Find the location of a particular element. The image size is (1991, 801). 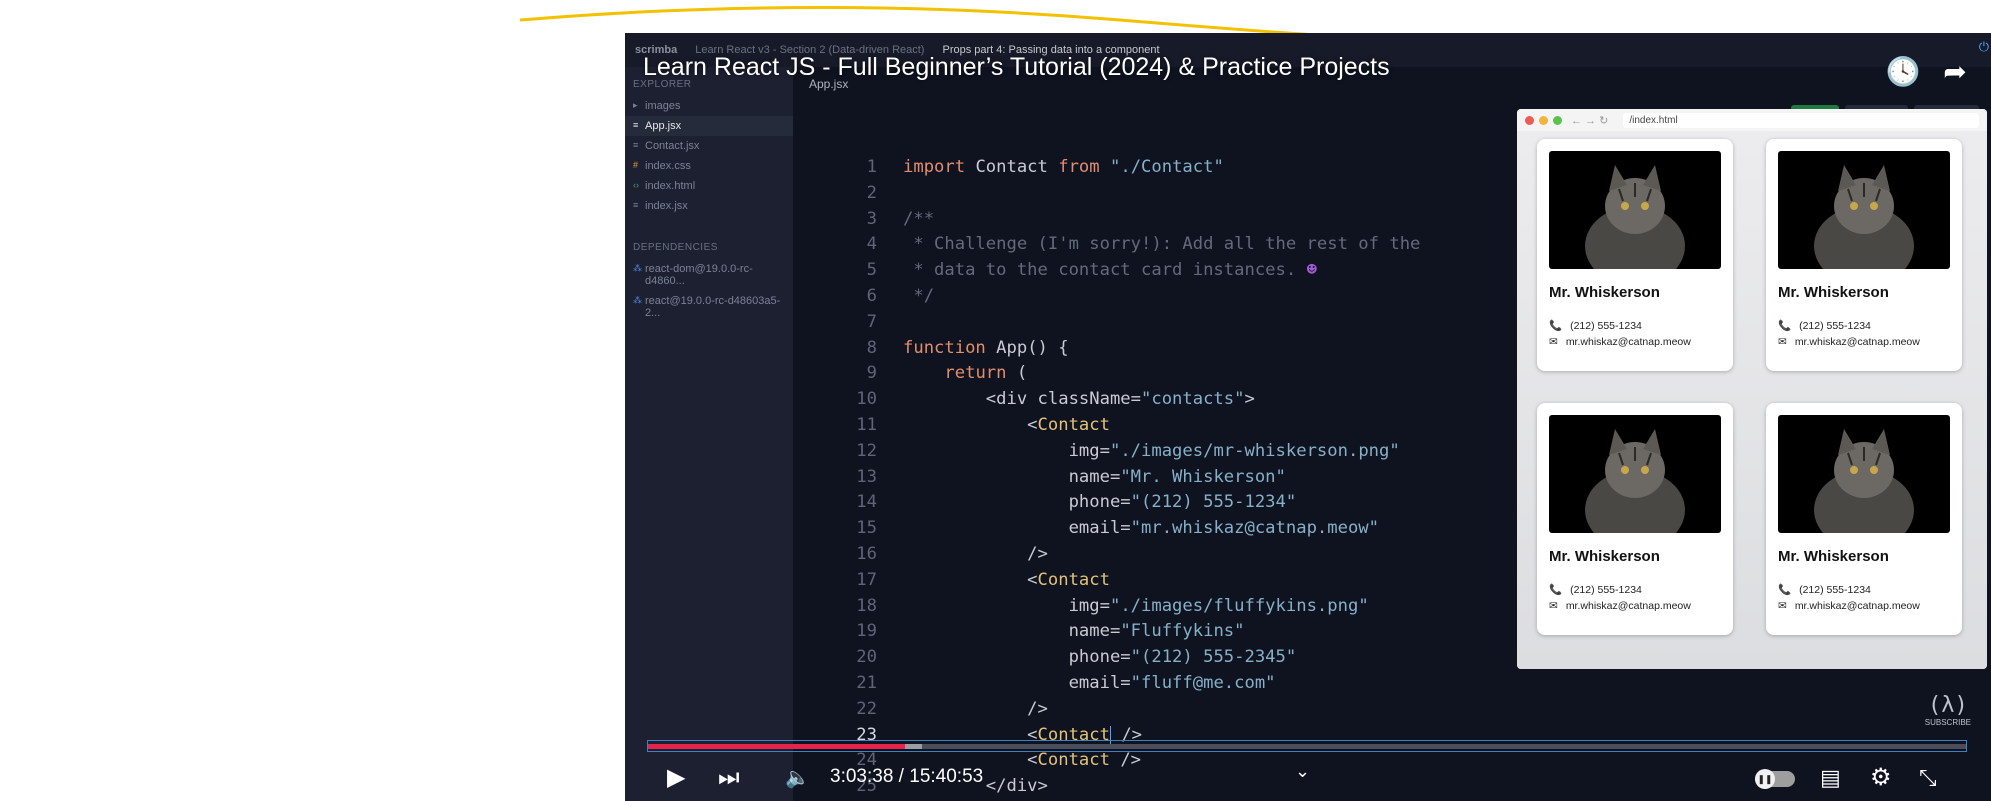

power-icon: ⏻ is located at coordinates (1983, 46).